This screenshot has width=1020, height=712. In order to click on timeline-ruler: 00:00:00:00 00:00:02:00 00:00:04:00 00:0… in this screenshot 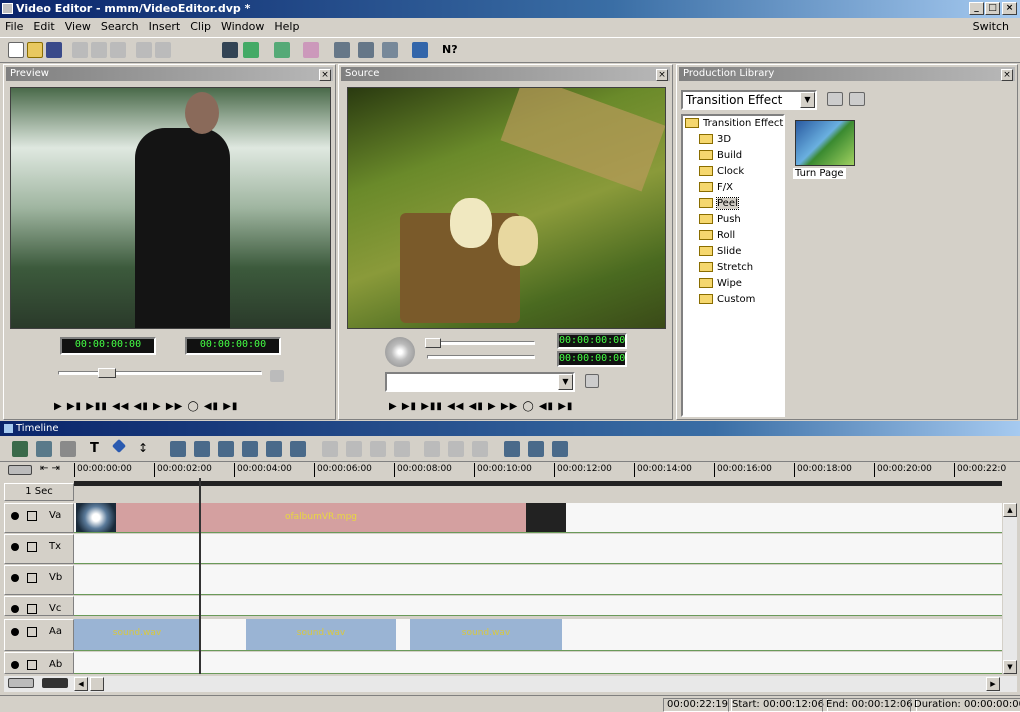, I will do `click(540, 475)`.